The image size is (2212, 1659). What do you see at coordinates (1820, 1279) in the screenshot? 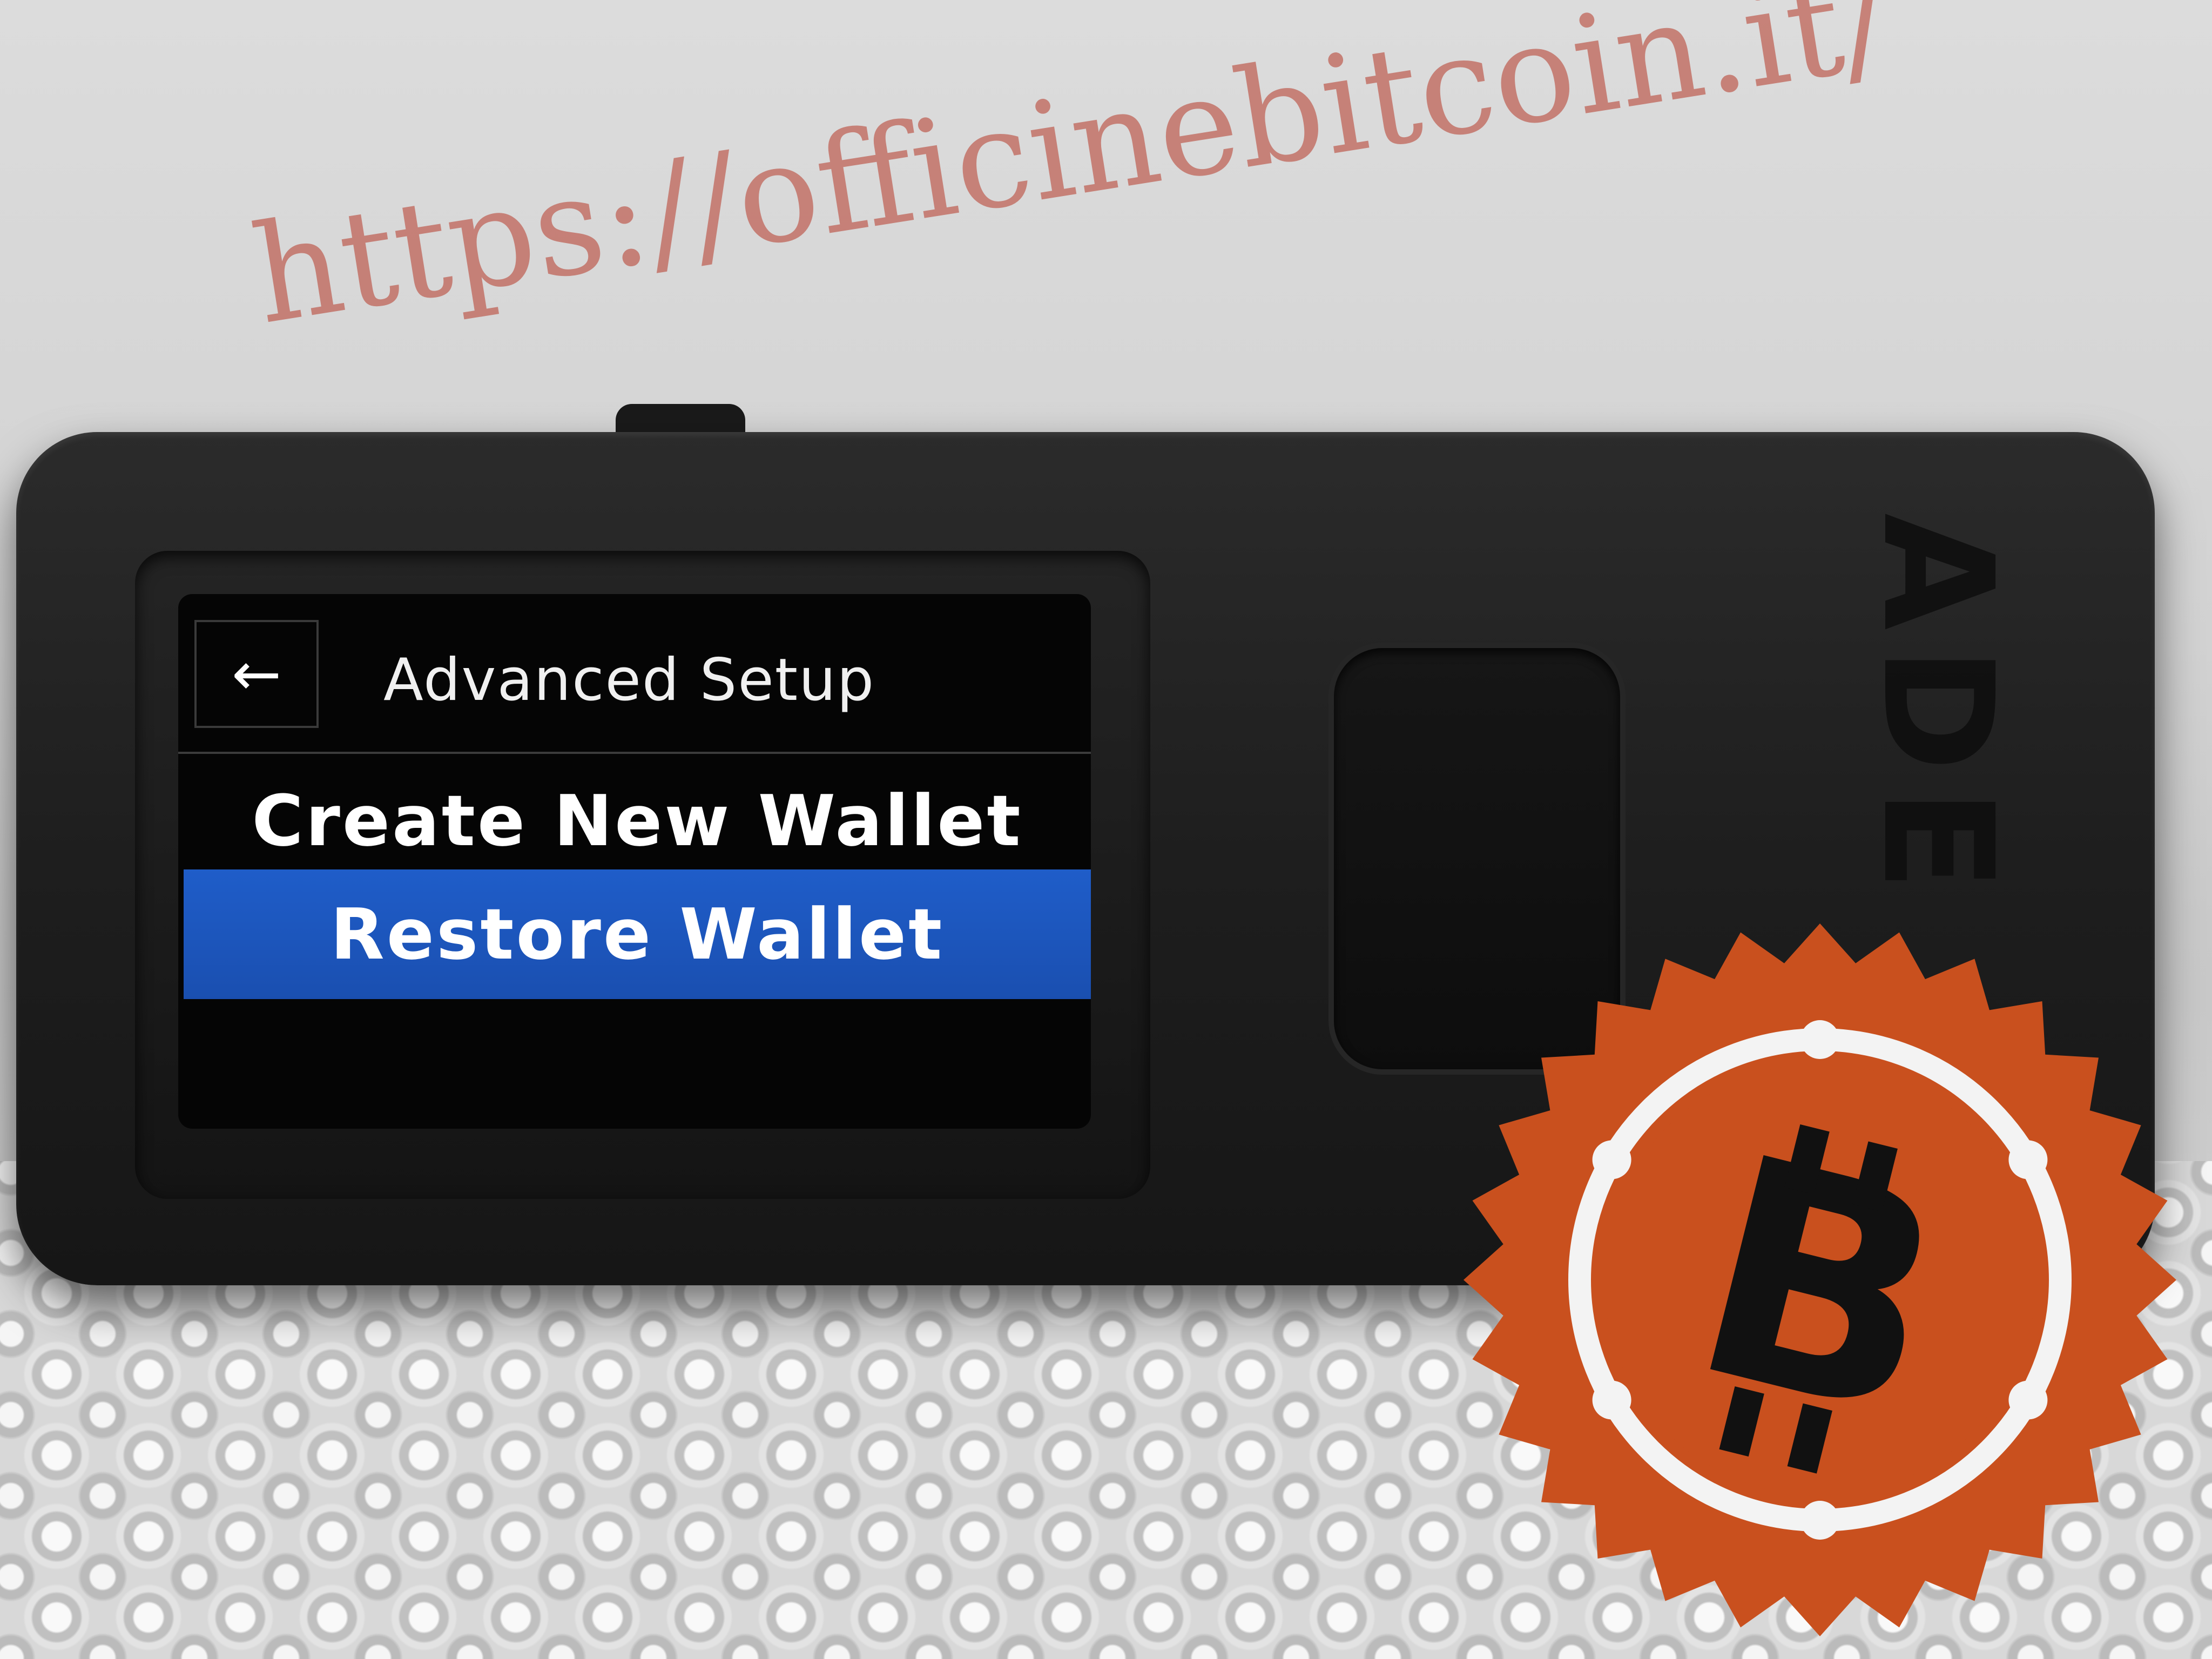
I see `bitcoin-seal-logo: B` at bounding box center [1820, 1279].